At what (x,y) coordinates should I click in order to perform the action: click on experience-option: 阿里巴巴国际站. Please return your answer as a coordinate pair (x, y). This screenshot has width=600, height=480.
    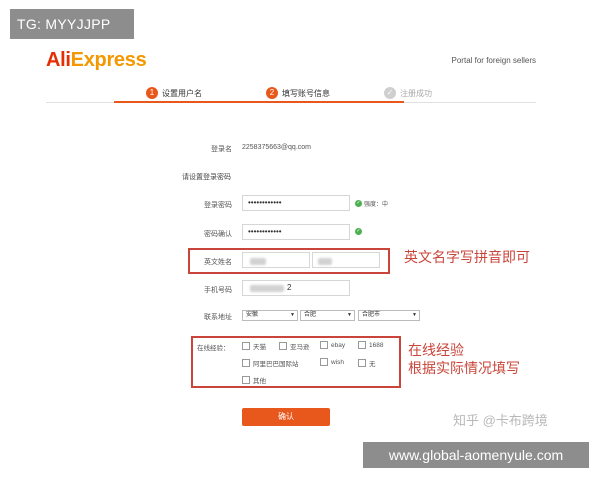
    Looking at the image, I should click on (270, 363).